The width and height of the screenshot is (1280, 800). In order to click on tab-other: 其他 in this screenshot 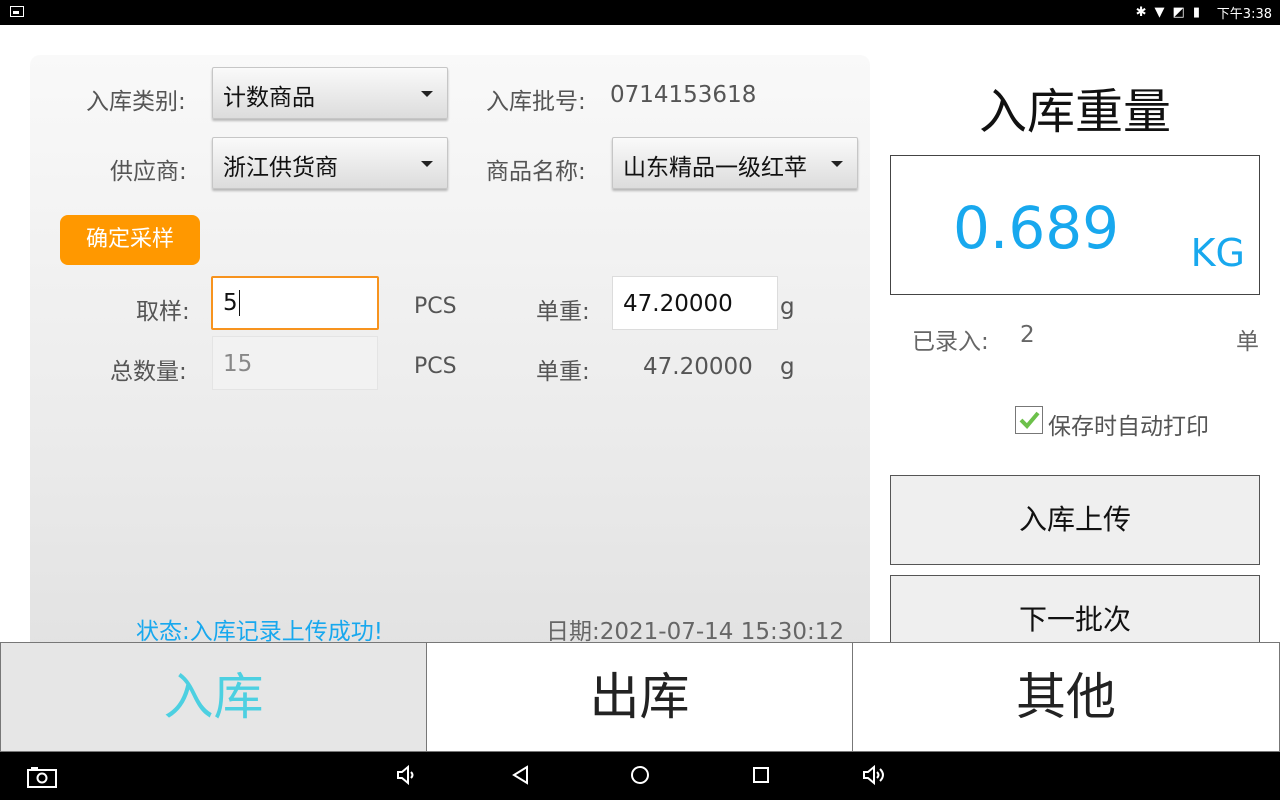, I will do `click(1066, 697)`.